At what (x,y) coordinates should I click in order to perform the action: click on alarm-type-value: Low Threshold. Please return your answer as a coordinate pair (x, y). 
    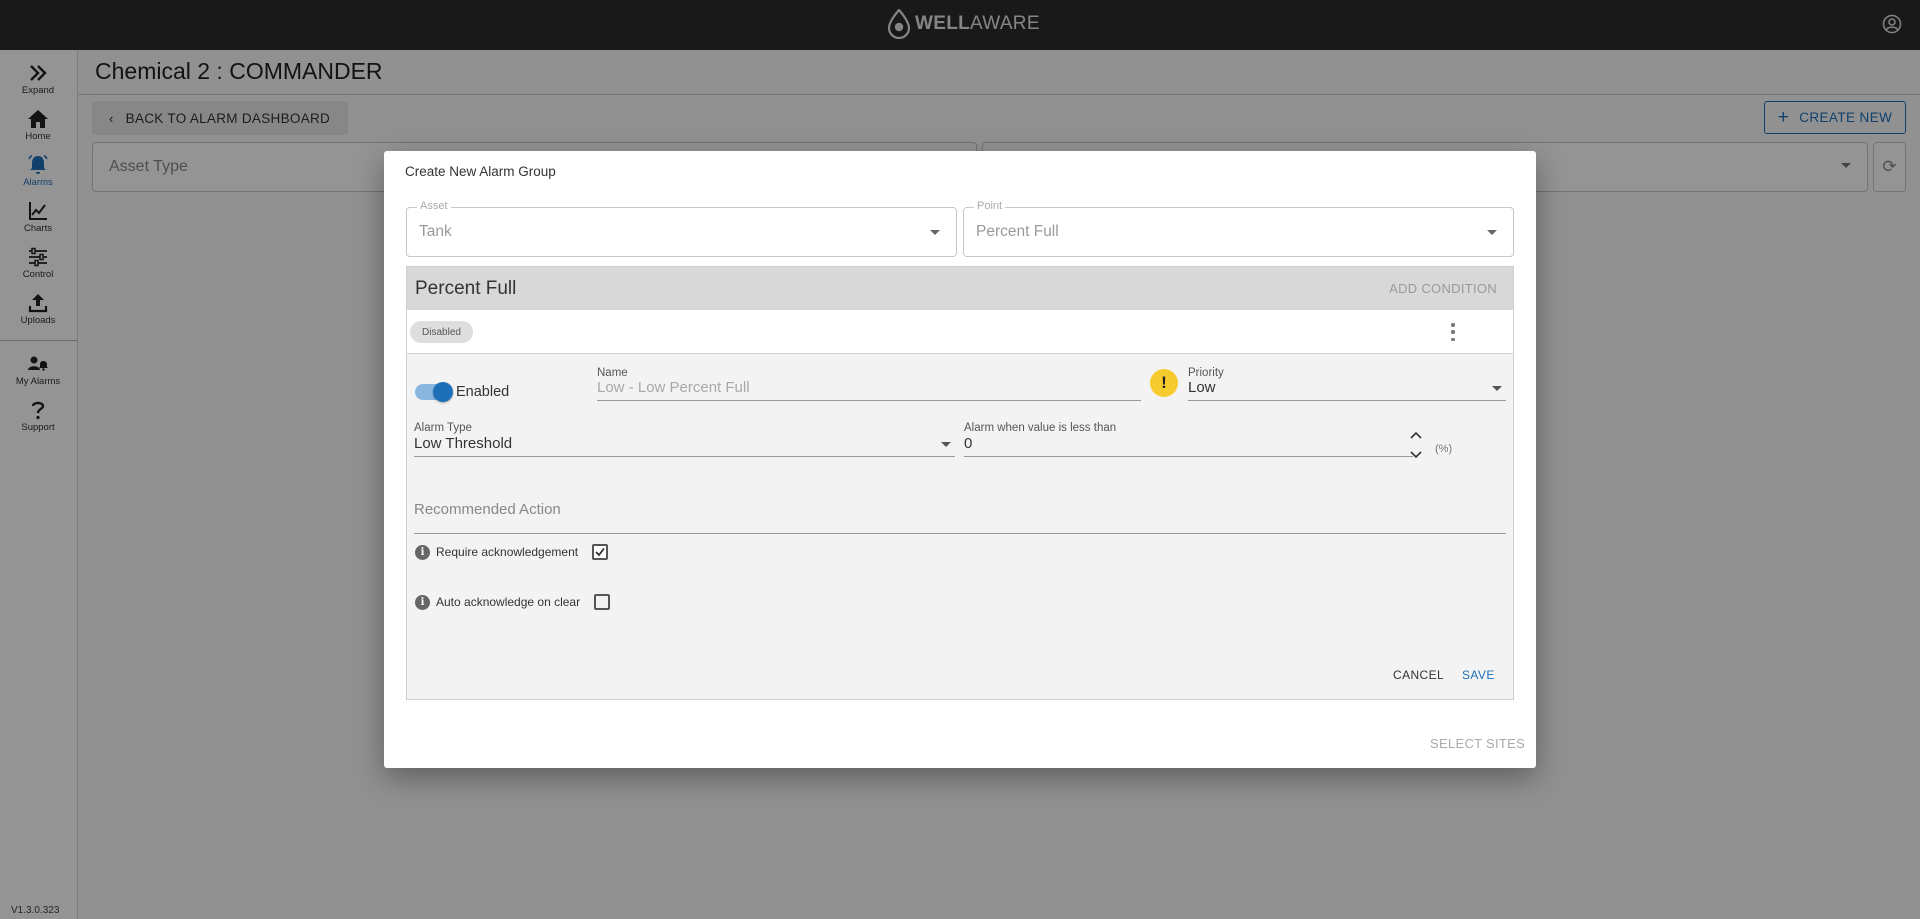
    Looking at the image, I should click on (463, 443).